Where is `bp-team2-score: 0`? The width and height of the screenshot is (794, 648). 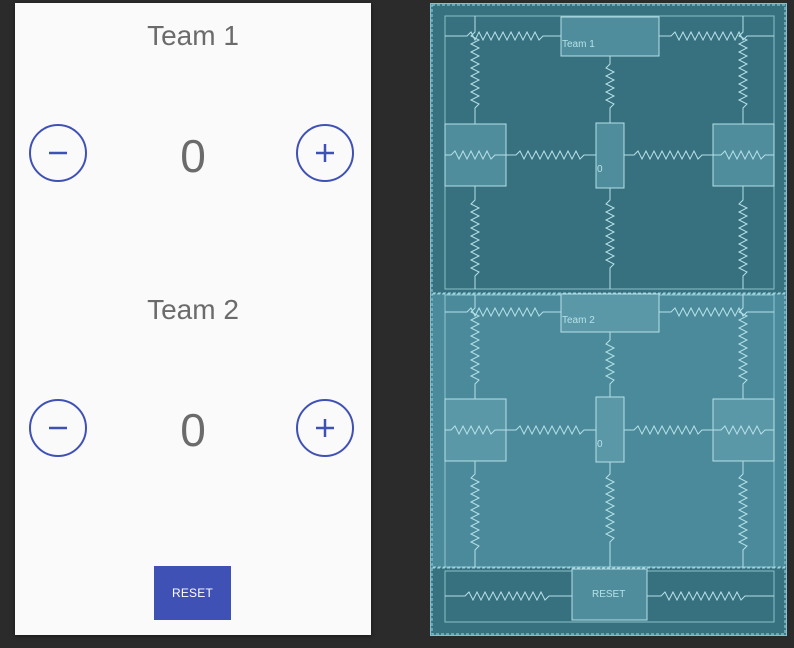 bp-team2-score: 0 is located at coordinates (600, 444).